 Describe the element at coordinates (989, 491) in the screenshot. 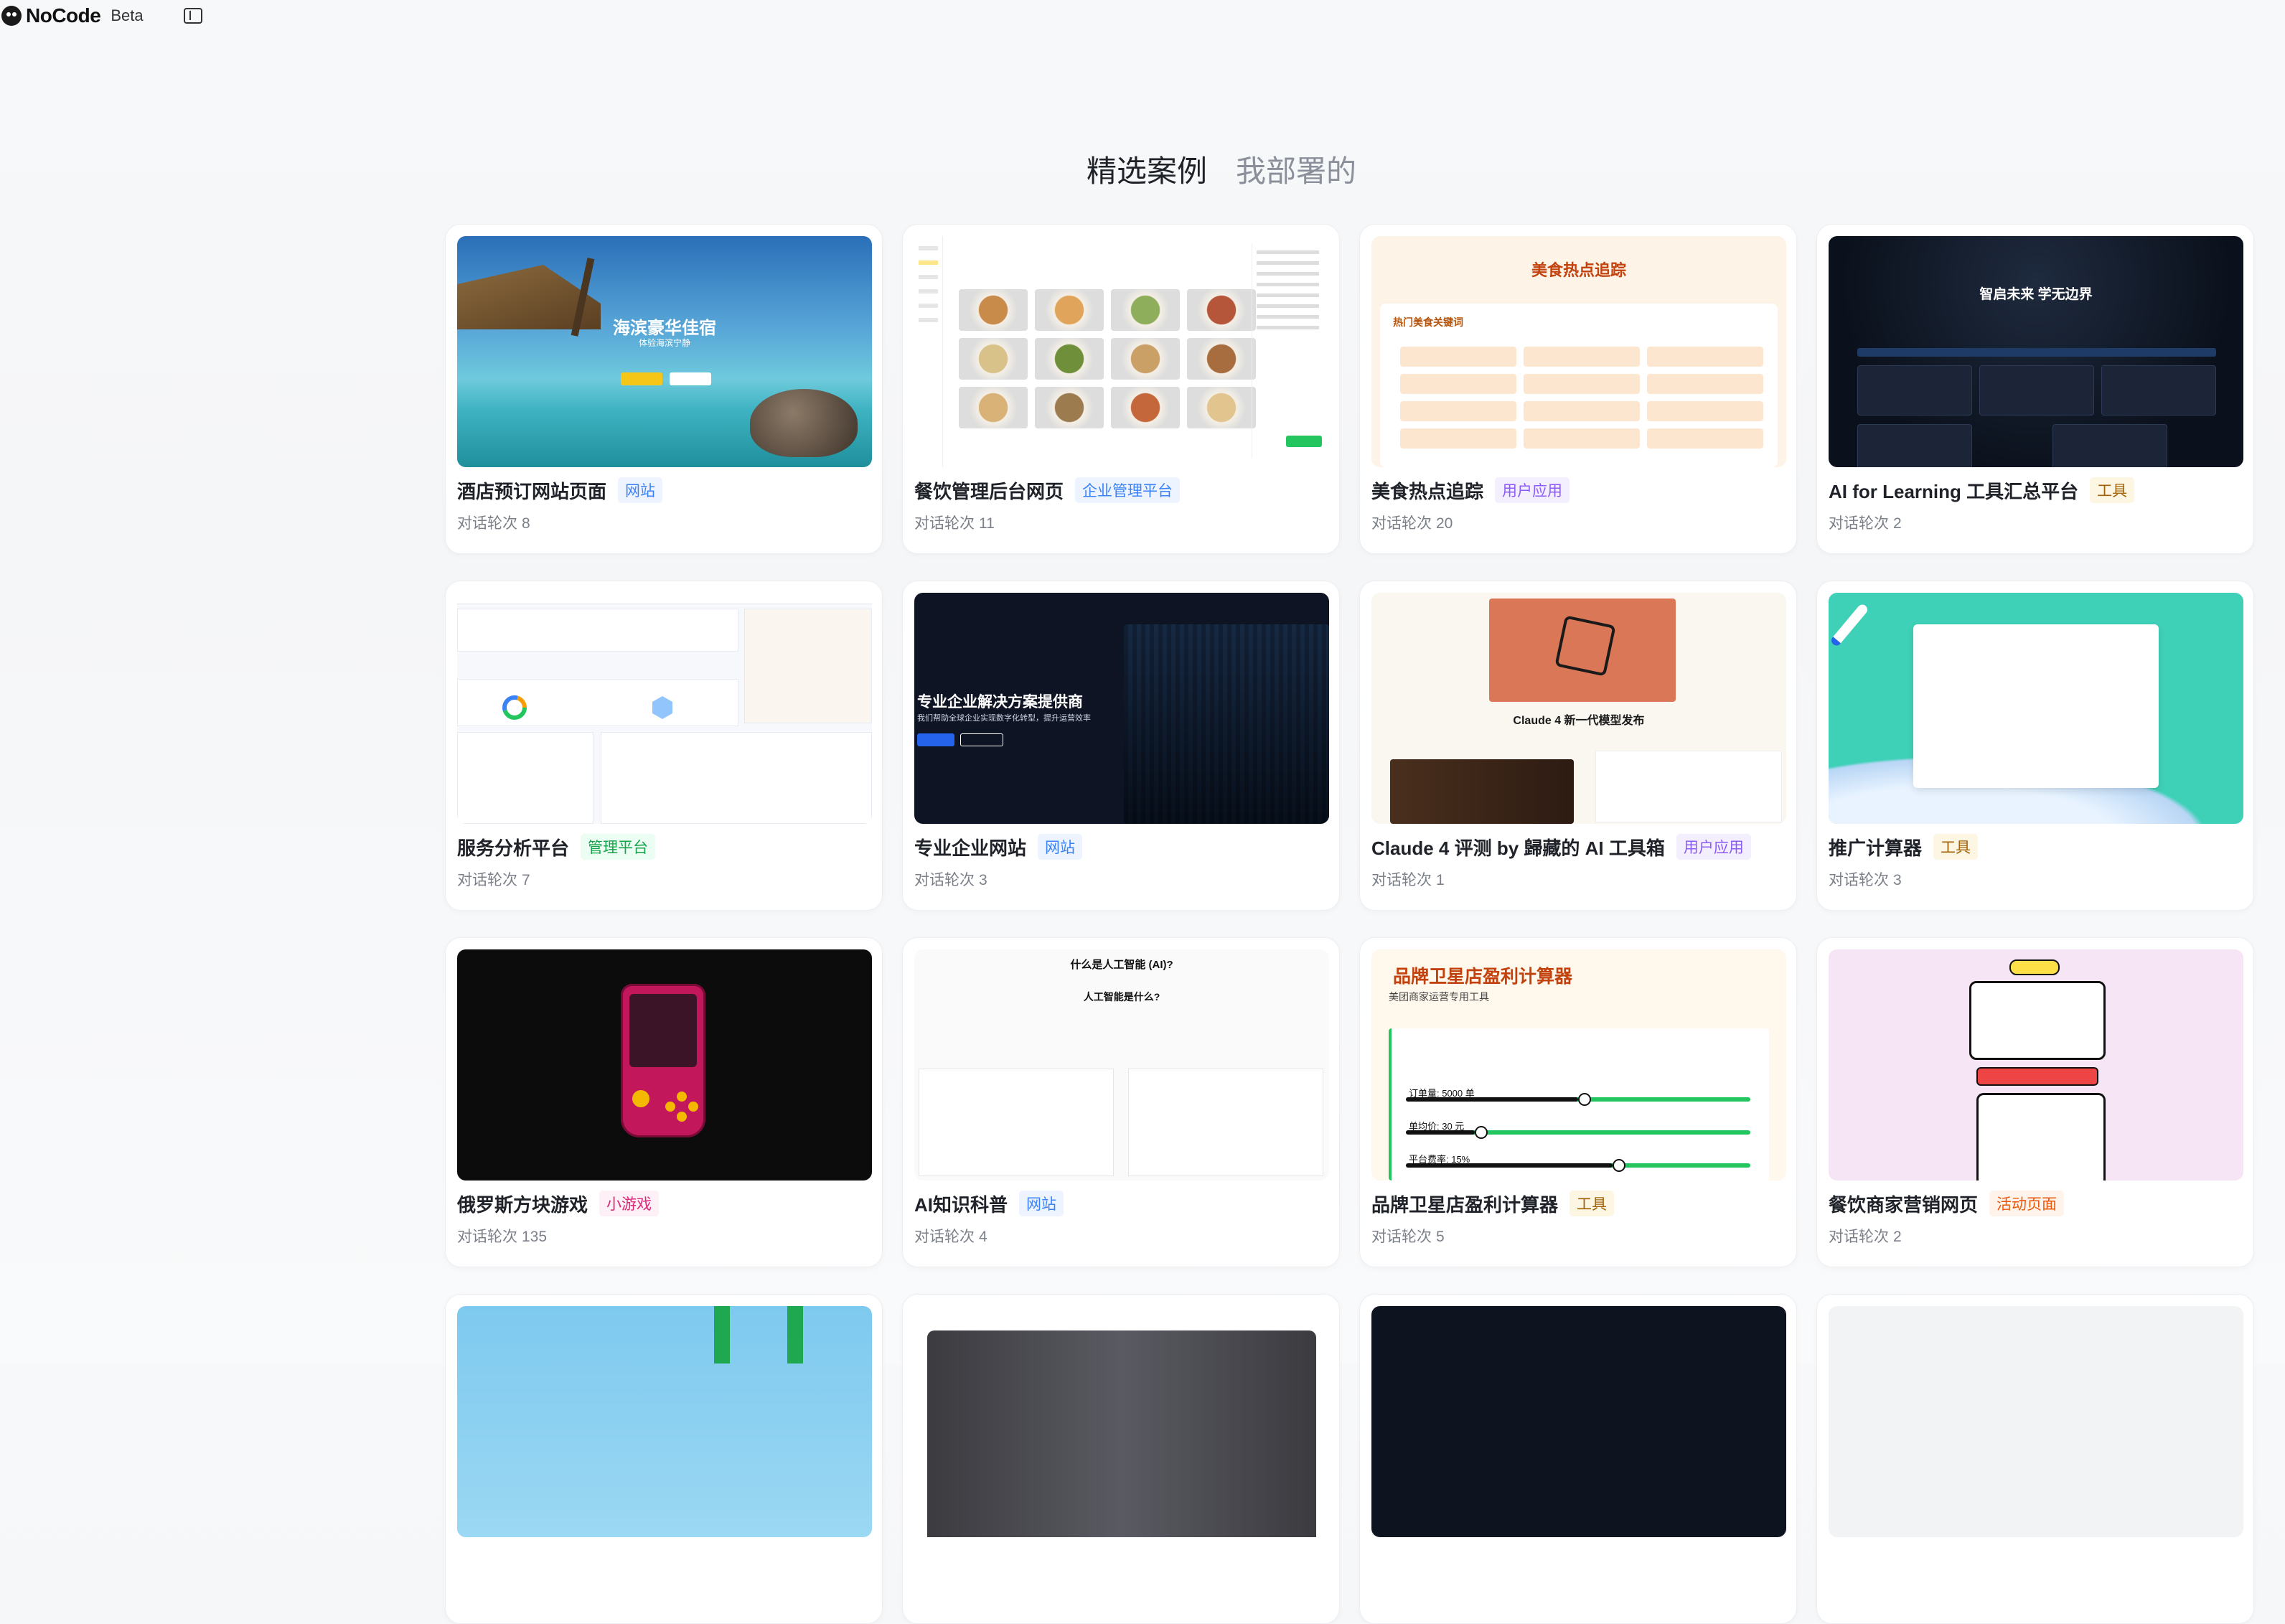

I see `case-title: 餐饮管理后台网页` at that location.